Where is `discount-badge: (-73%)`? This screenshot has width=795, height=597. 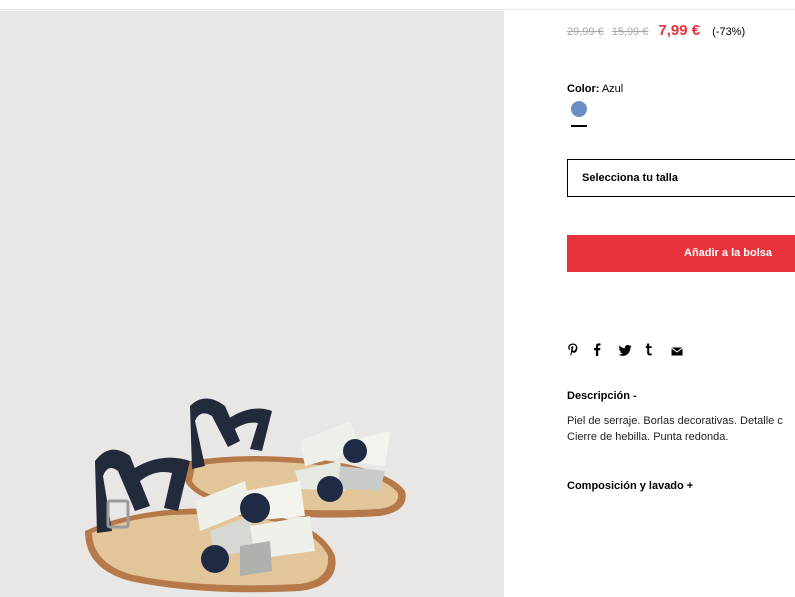 discount-badge: (-73%) is located at coordinates (729, 32).